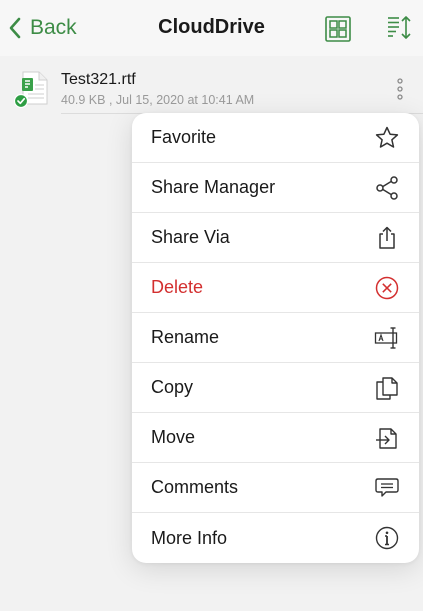  I want to click on comment-icon, so click(387, 487).